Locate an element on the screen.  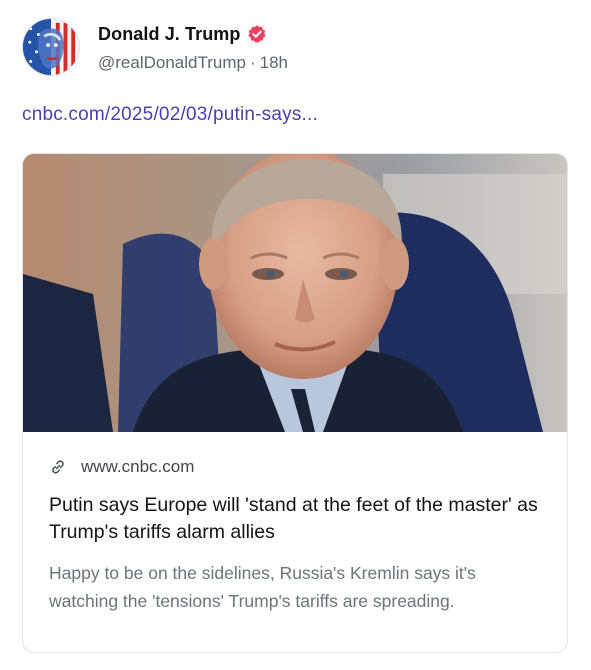
avatar-portrait-icon is located at coordinates (51, 47).